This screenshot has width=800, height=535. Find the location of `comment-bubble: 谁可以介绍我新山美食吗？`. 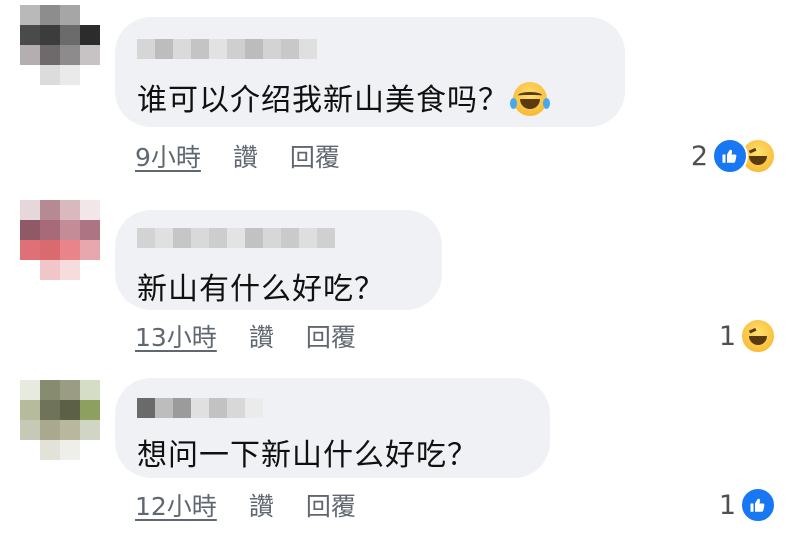

comment-bubble: 谁可以介绍我新山美食吗？ is located at coordinates (370, 72).